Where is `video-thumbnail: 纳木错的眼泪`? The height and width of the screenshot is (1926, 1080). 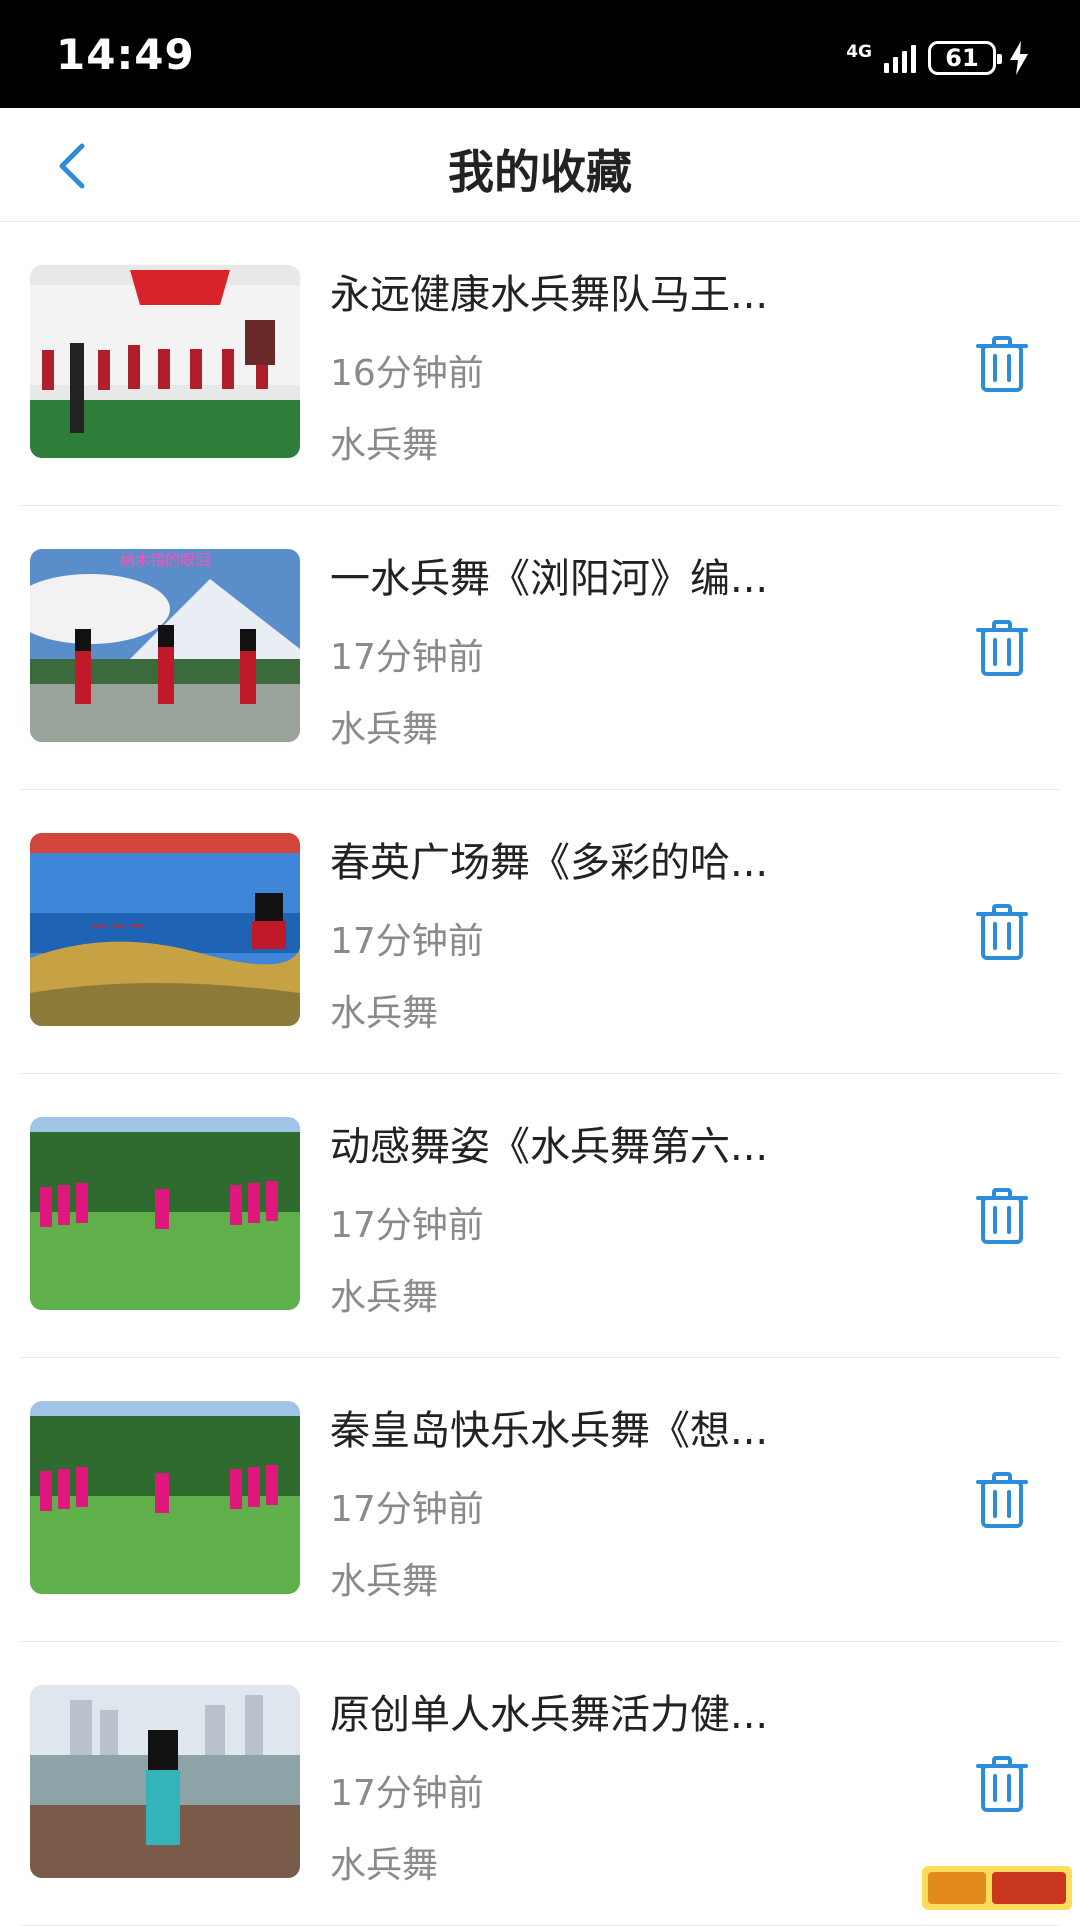 video-thumbnail: 纳木错的眼泪 is located at coordinates (165, 645).